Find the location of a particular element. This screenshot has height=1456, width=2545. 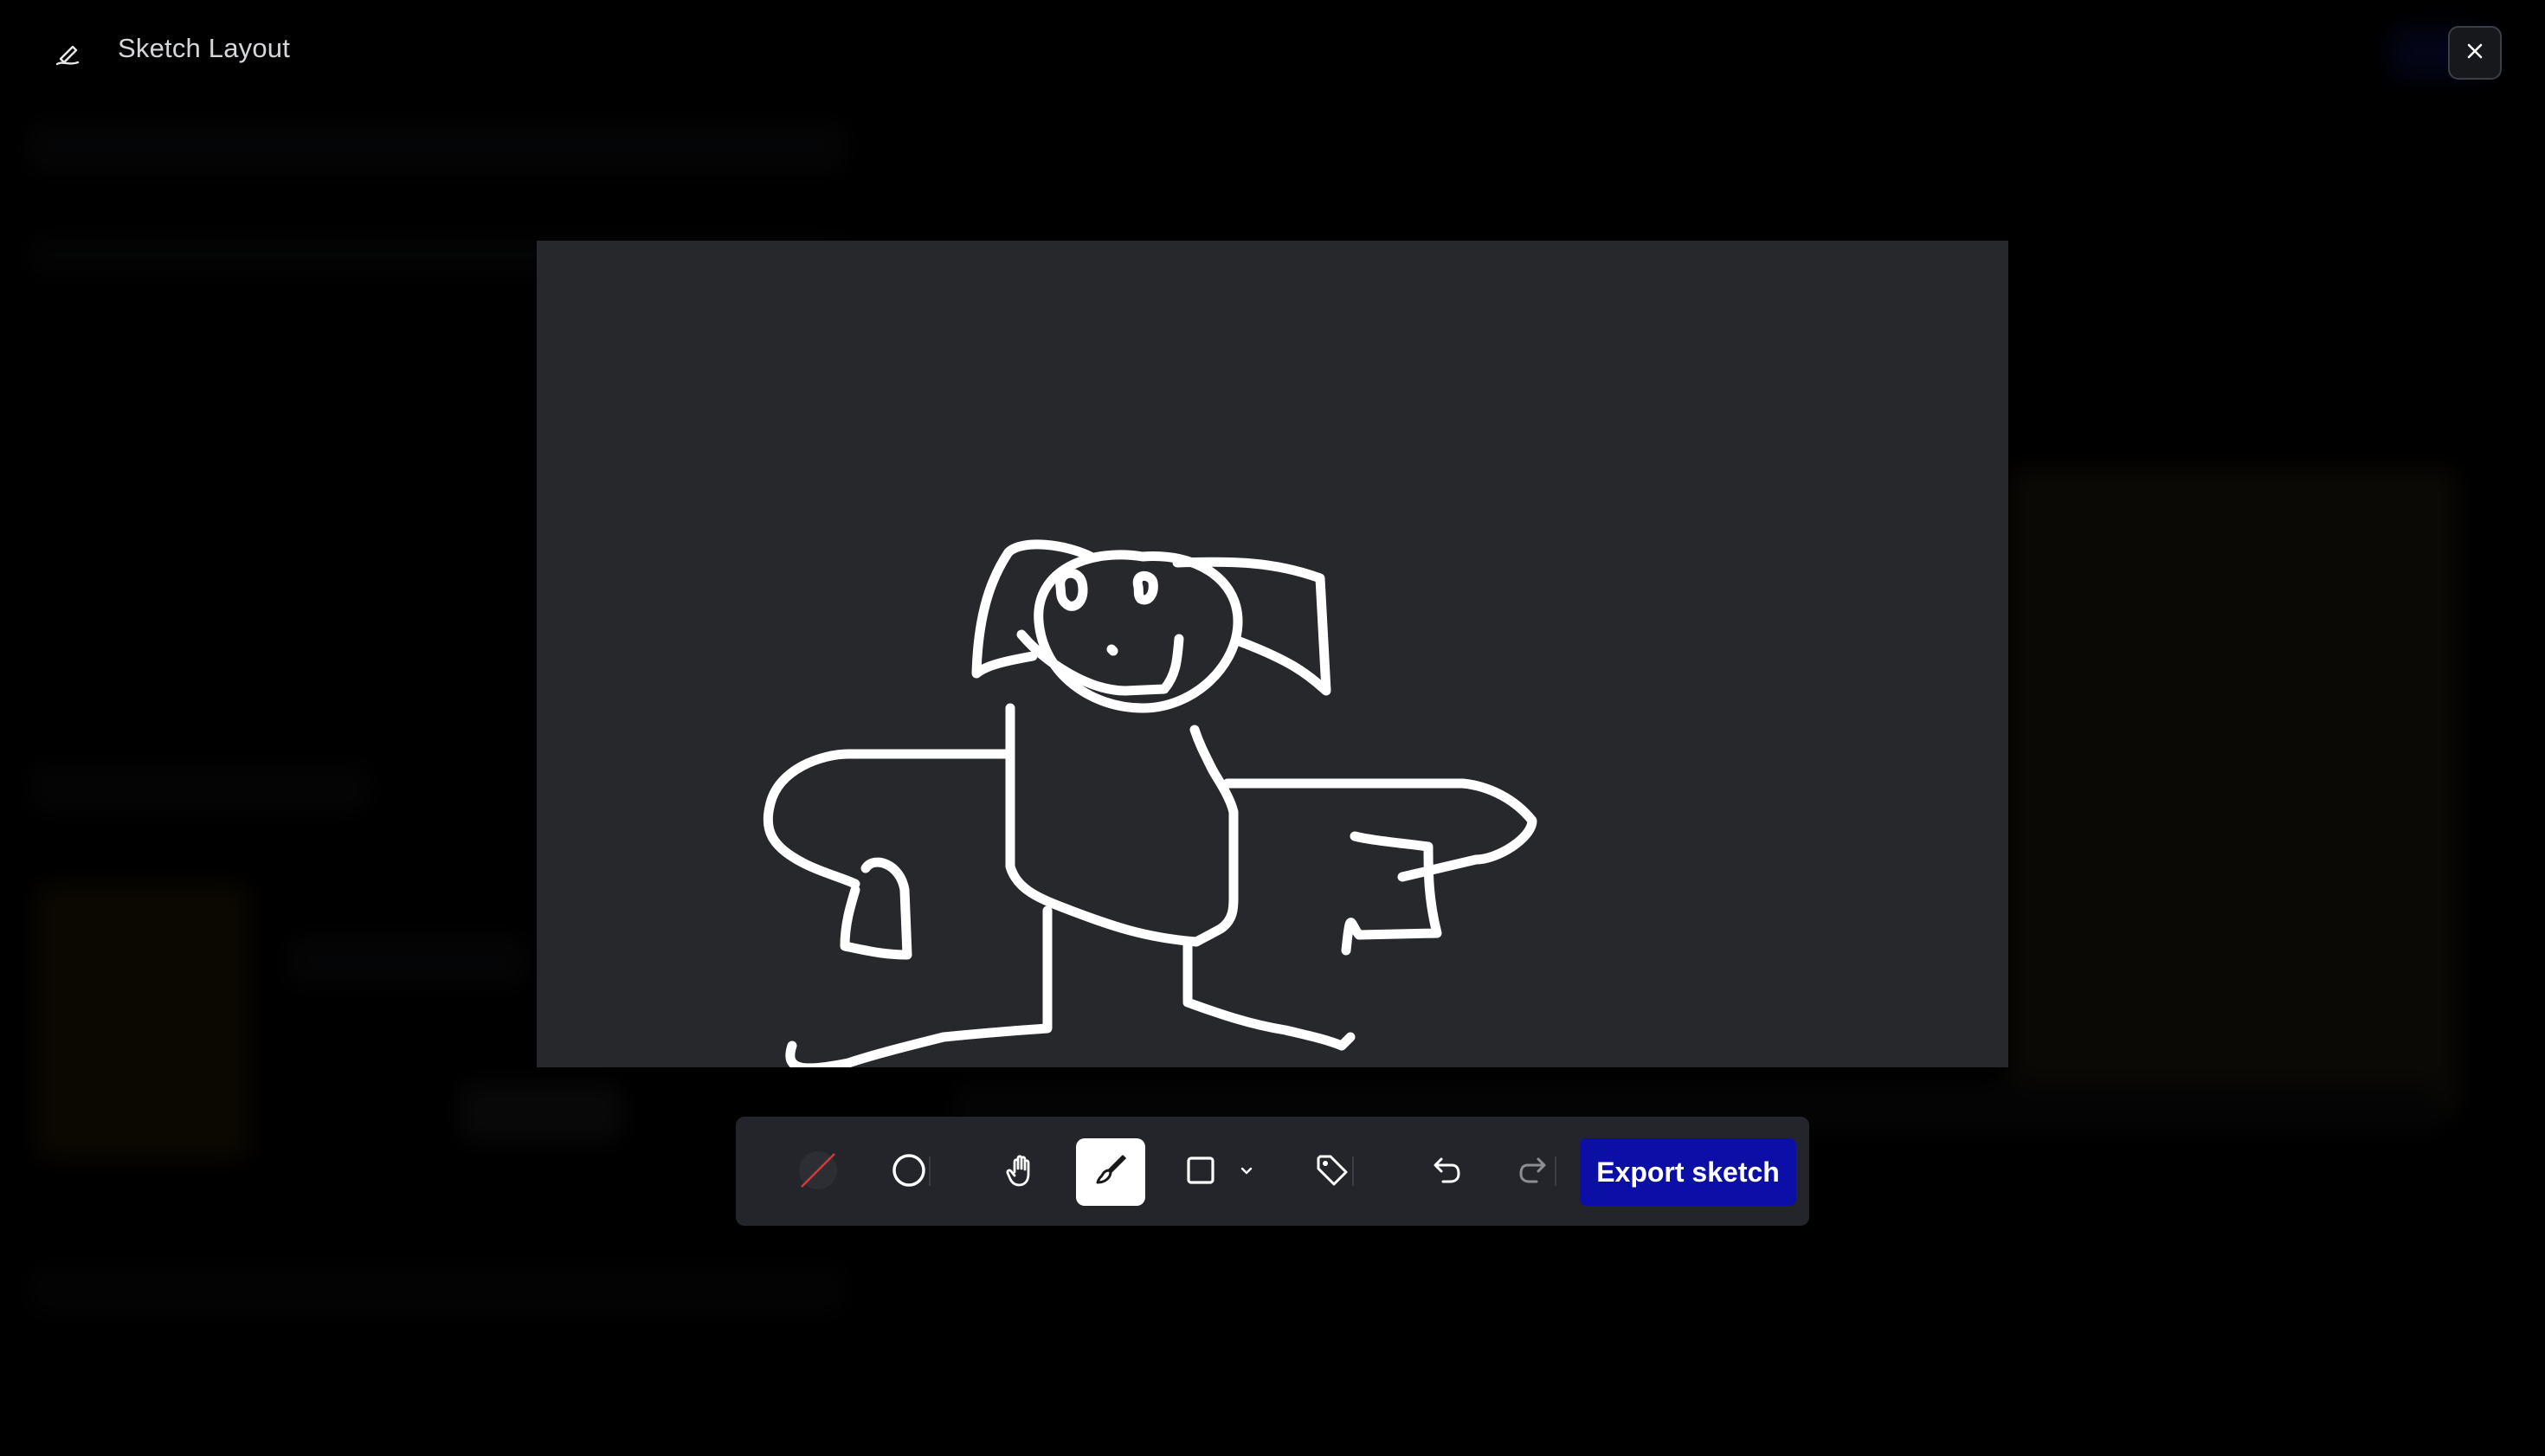

no-color-swatch-icon is located at coordinates (818, 1172).